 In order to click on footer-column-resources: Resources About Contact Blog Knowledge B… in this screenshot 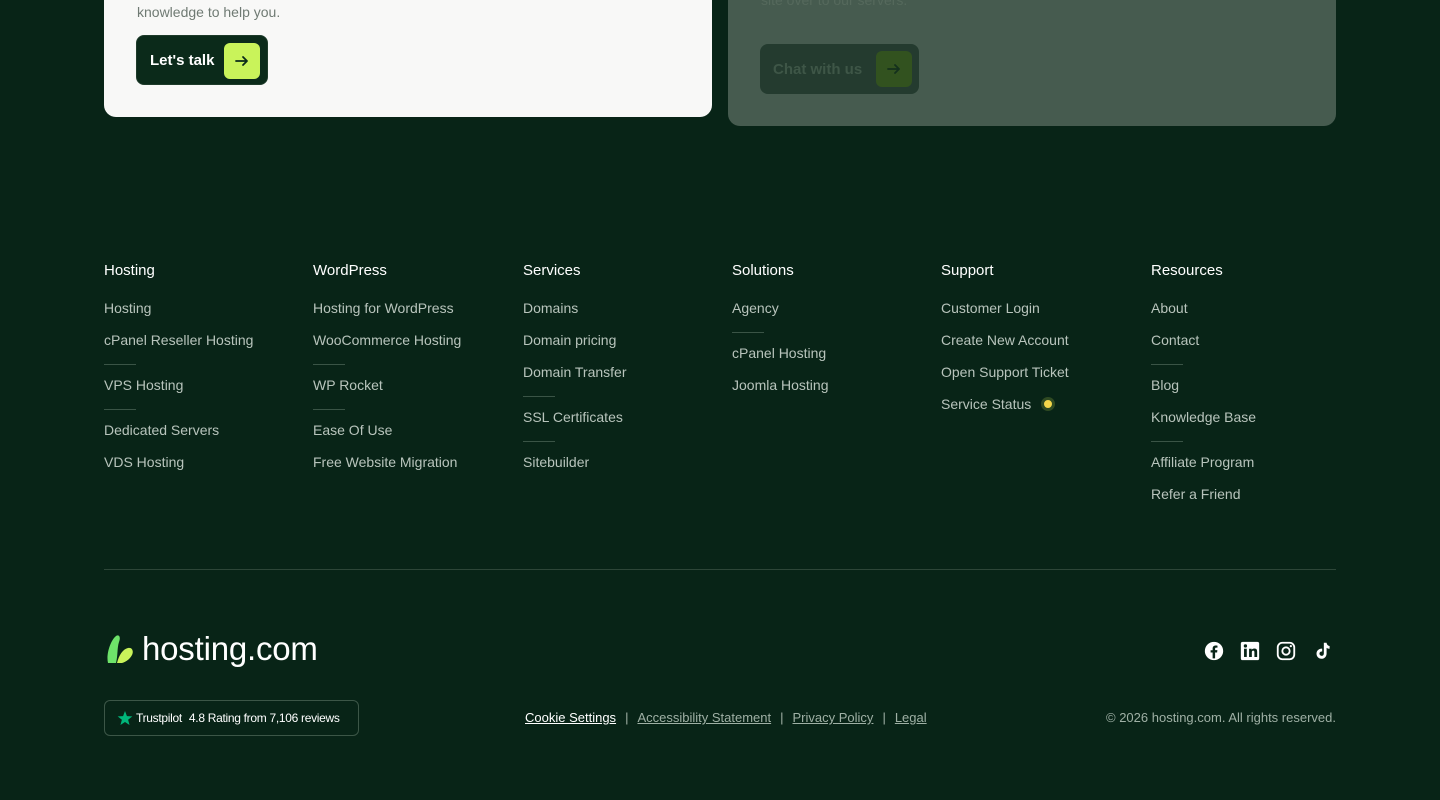, I will do `click(1251, 390)`.